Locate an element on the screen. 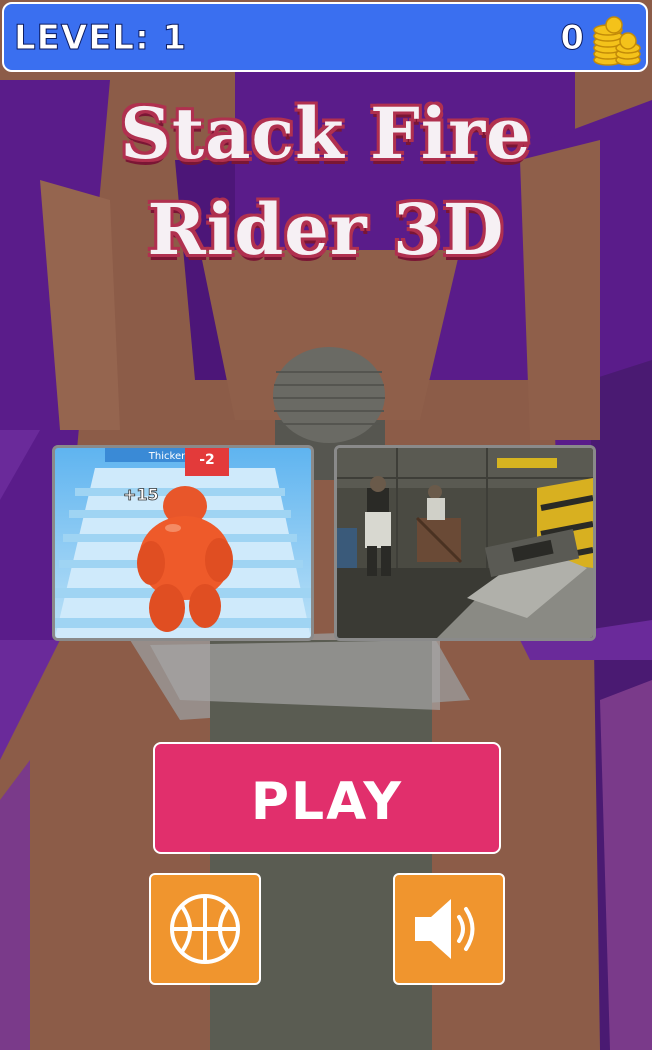  ball-select-button is located at coordinates (205, 929).